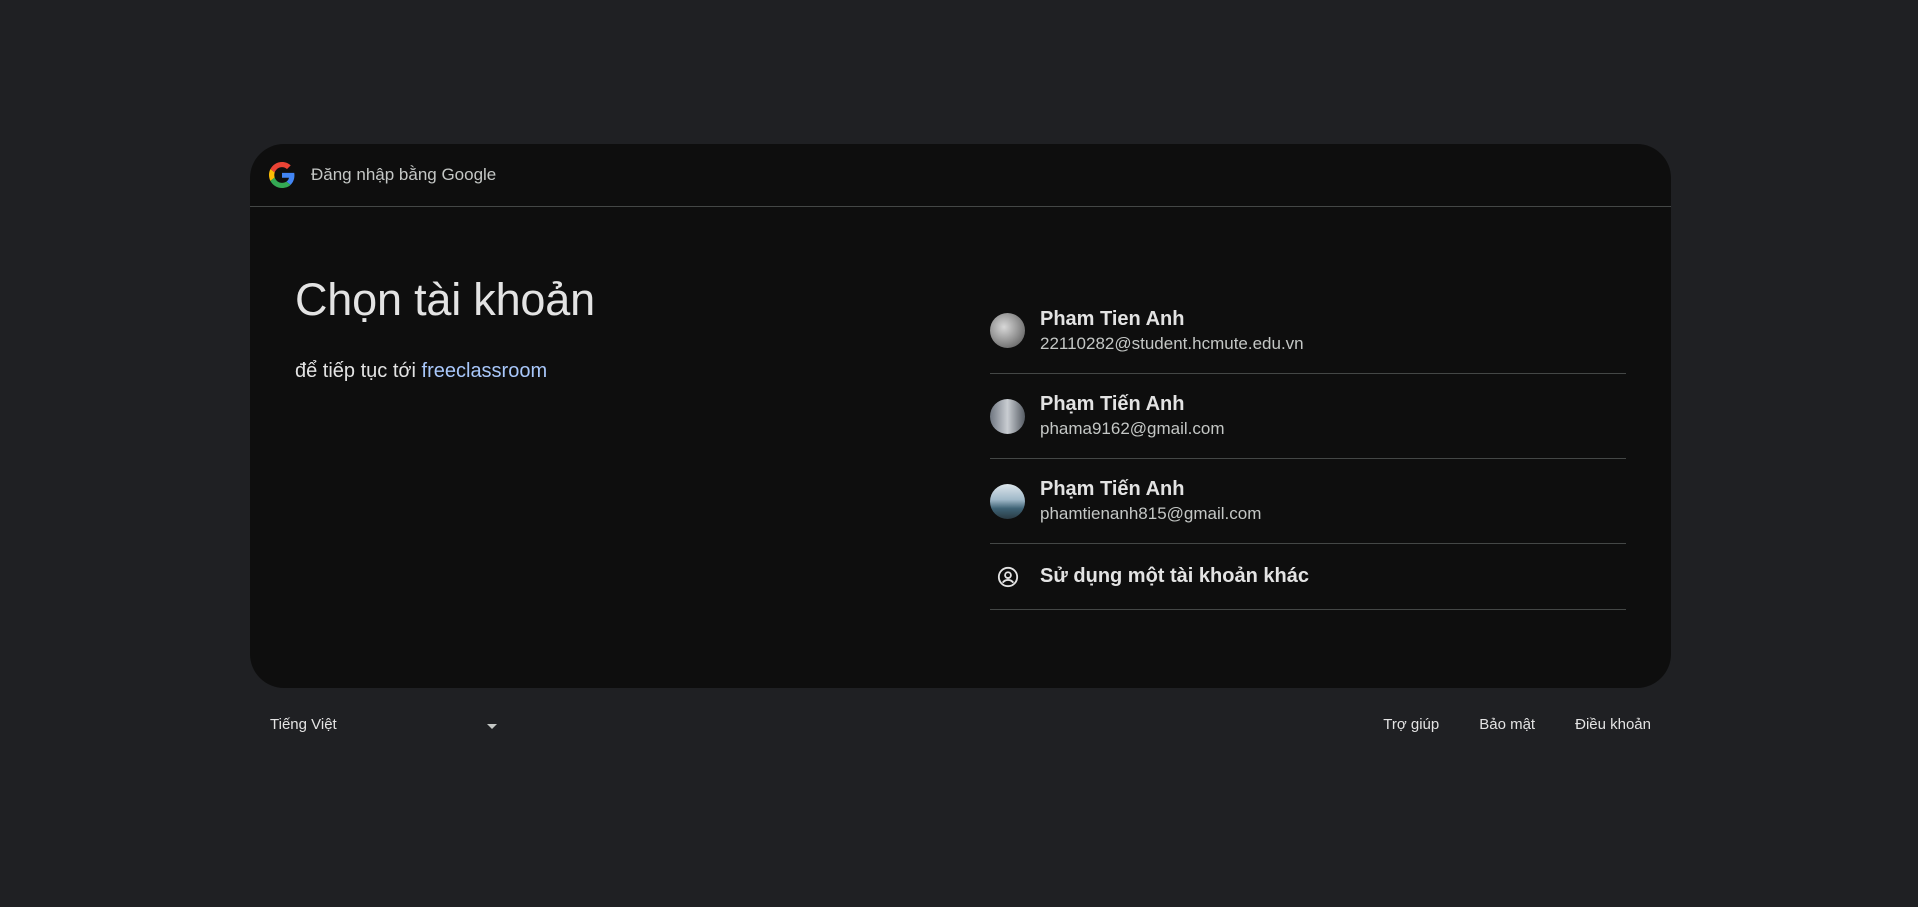 This screenshot has height=907, width=1918. What do you see at coordinates (383, 724) in the screenshot?
I see `language-selector: Tiếng Việt` at bounding box center [383, 724].